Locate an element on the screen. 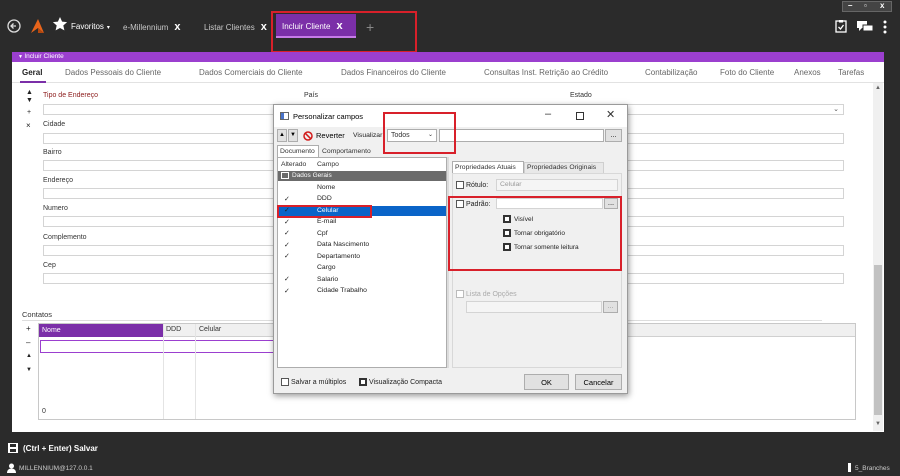 This screenshot has width=900, height=476. favorites-star-icon is located at coordinates (60, 24).